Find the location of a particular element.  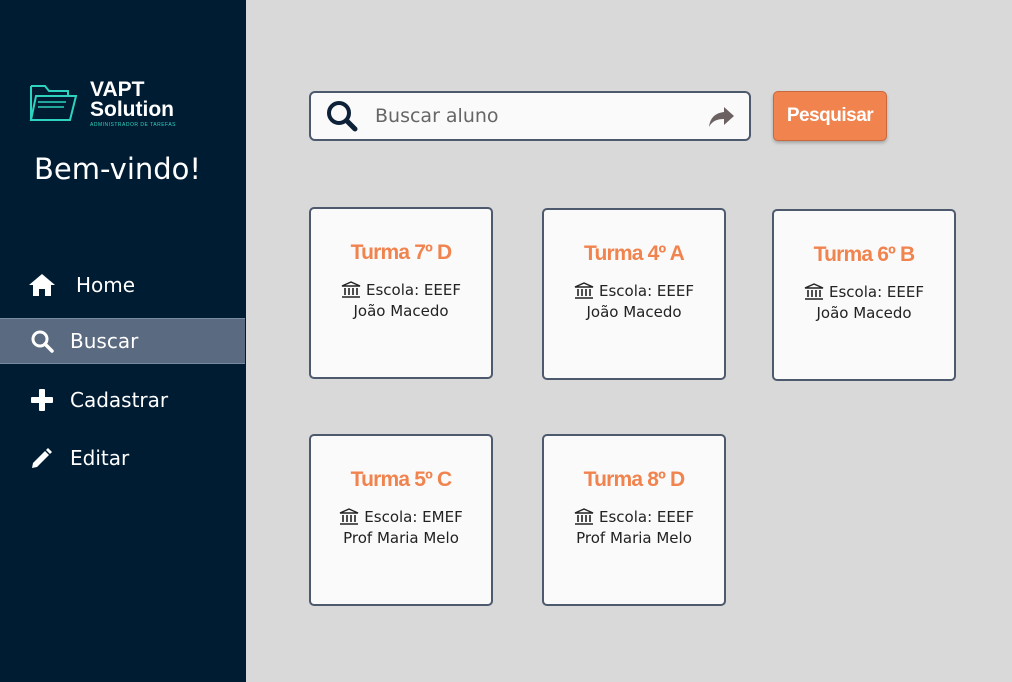

welcome-heading: Bem-vindo! is located at coordinates (118, 169).